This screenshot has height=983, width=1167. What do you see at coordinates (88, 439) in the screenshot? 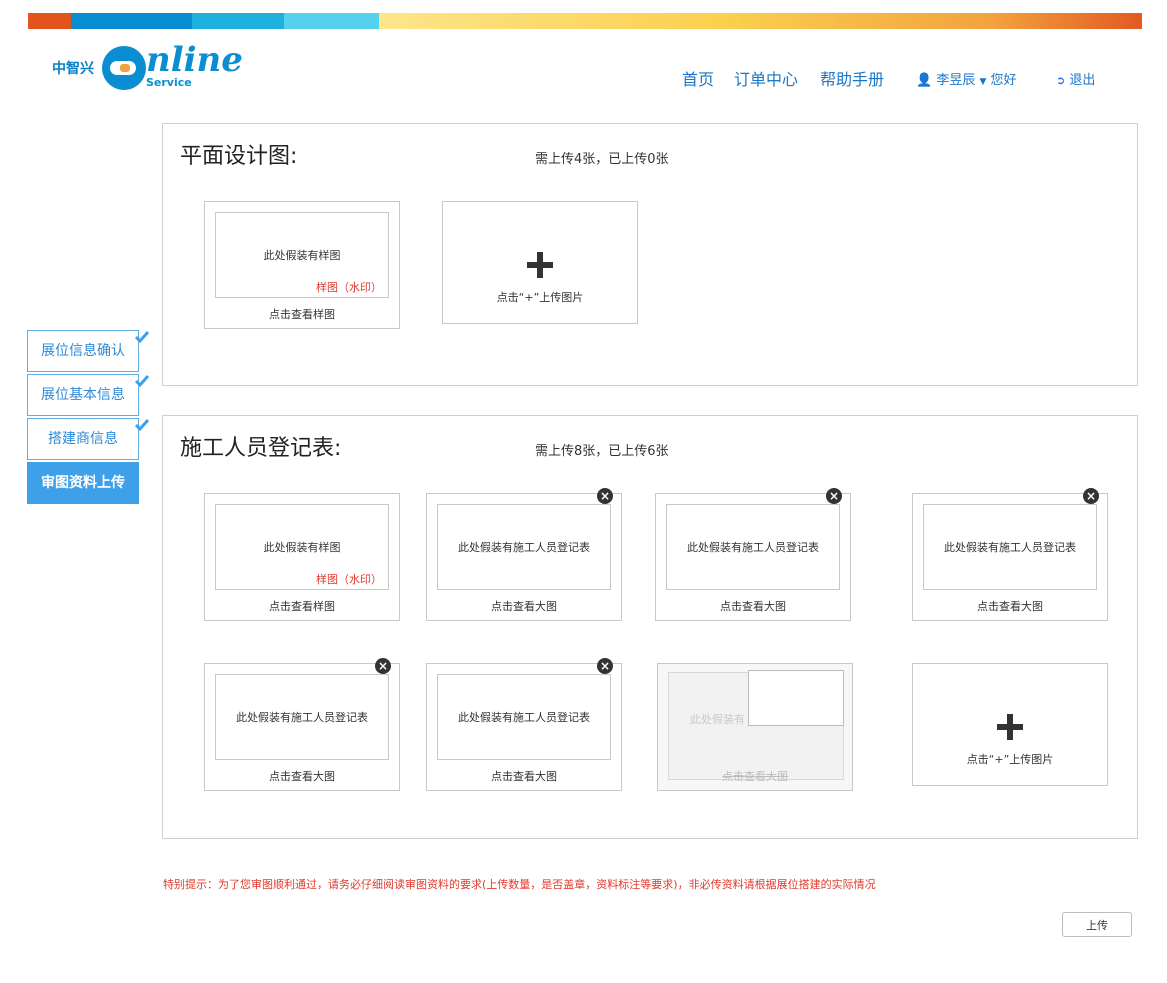
I see `step-builder-info: 搭建商信息` at bounding box center [88, 439].